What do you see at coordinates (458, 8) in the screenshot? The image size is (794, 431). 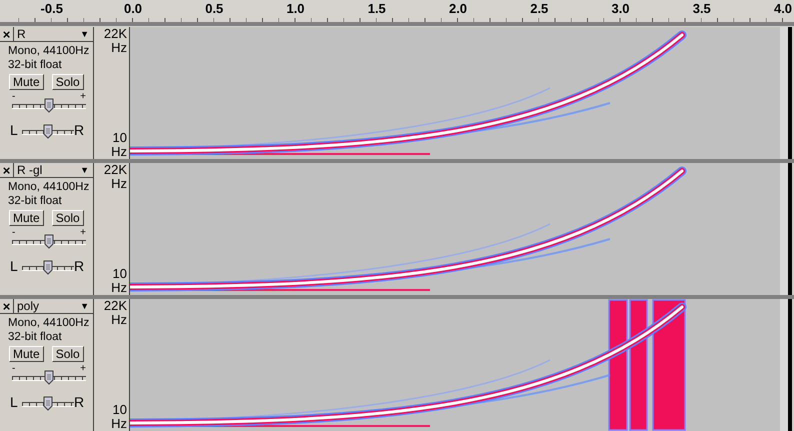 I see `ruler-label: 2.0` at bounding box center [458, 8].